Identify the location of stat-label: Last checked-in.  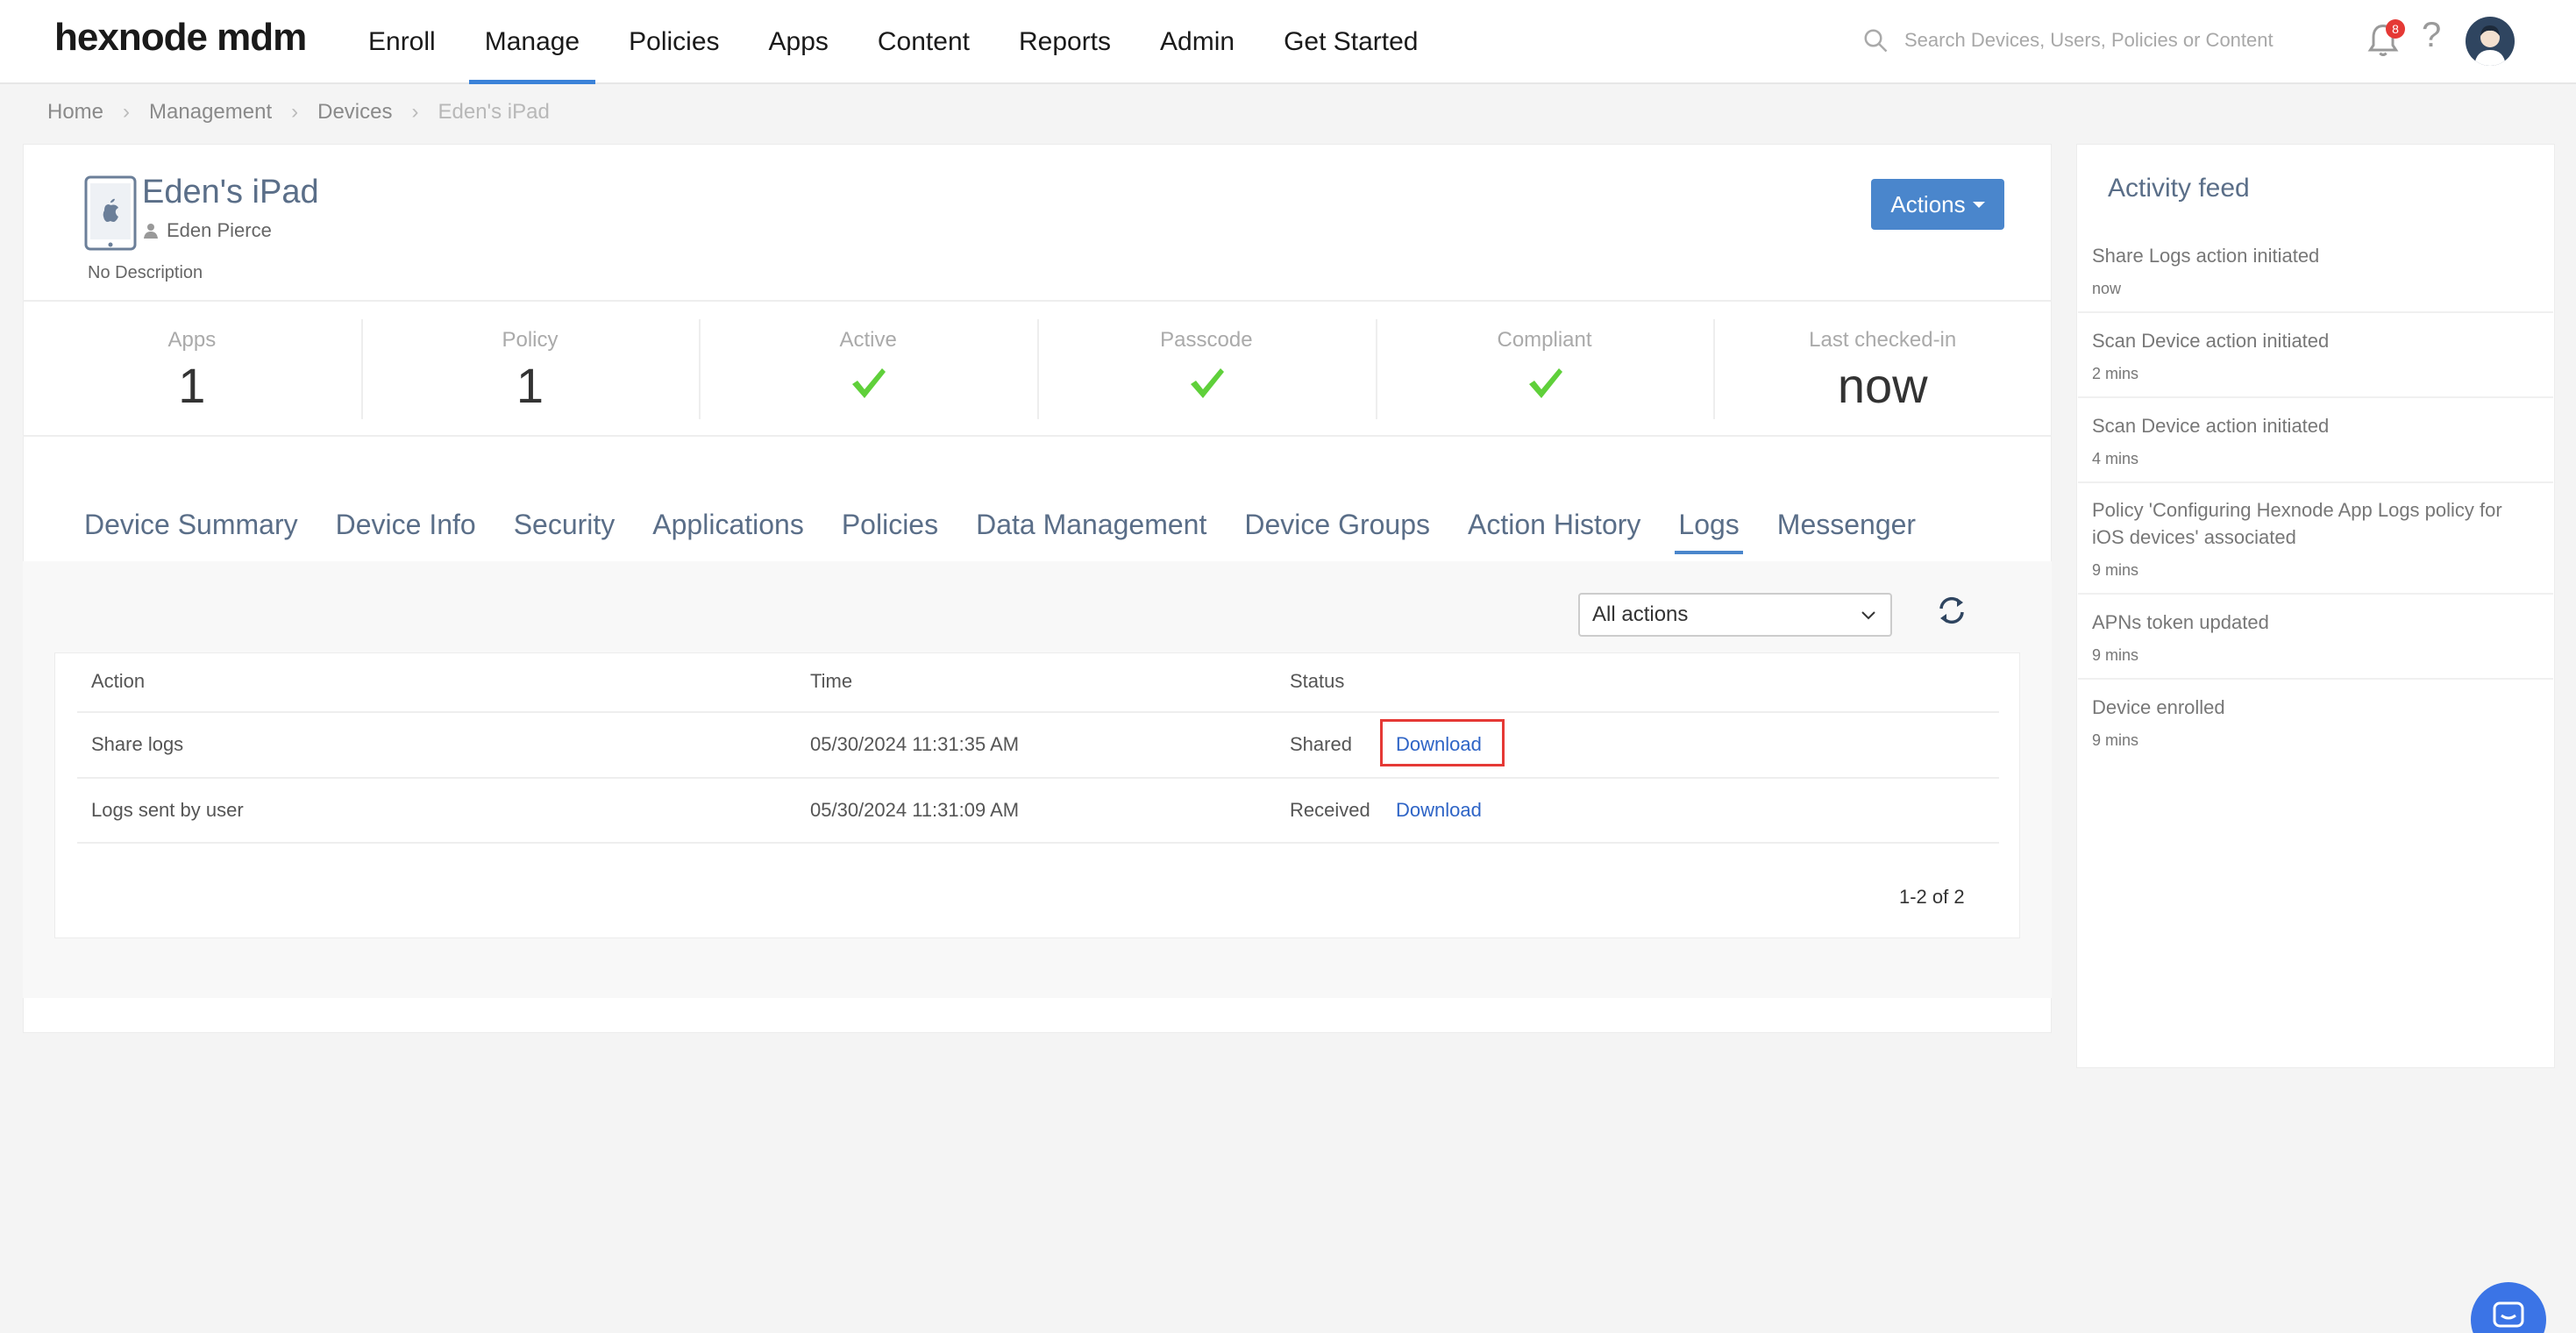
(1883, 340).